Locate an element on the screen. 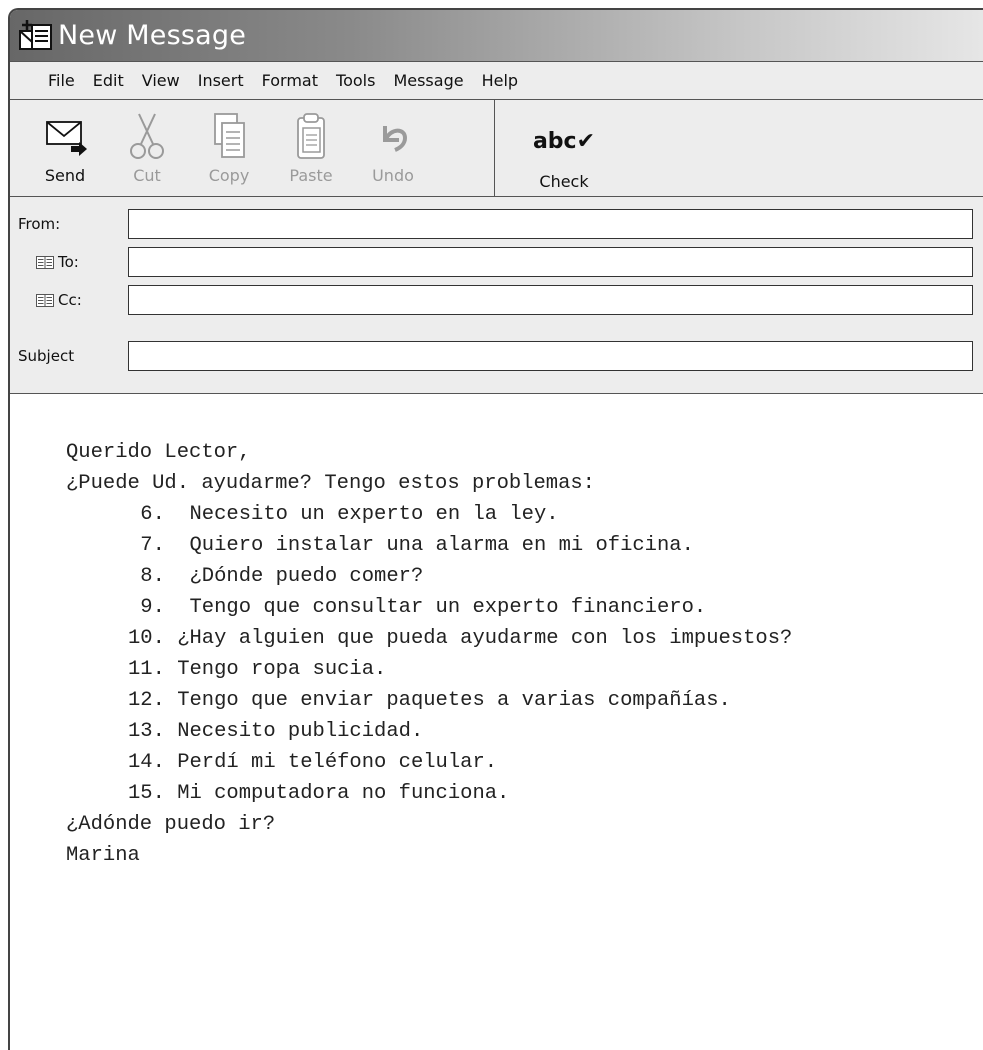 The height and width of the screenshot is (1050, 983). list-item: 13. Necesito publicidad. is located at coordinates (276, 731).